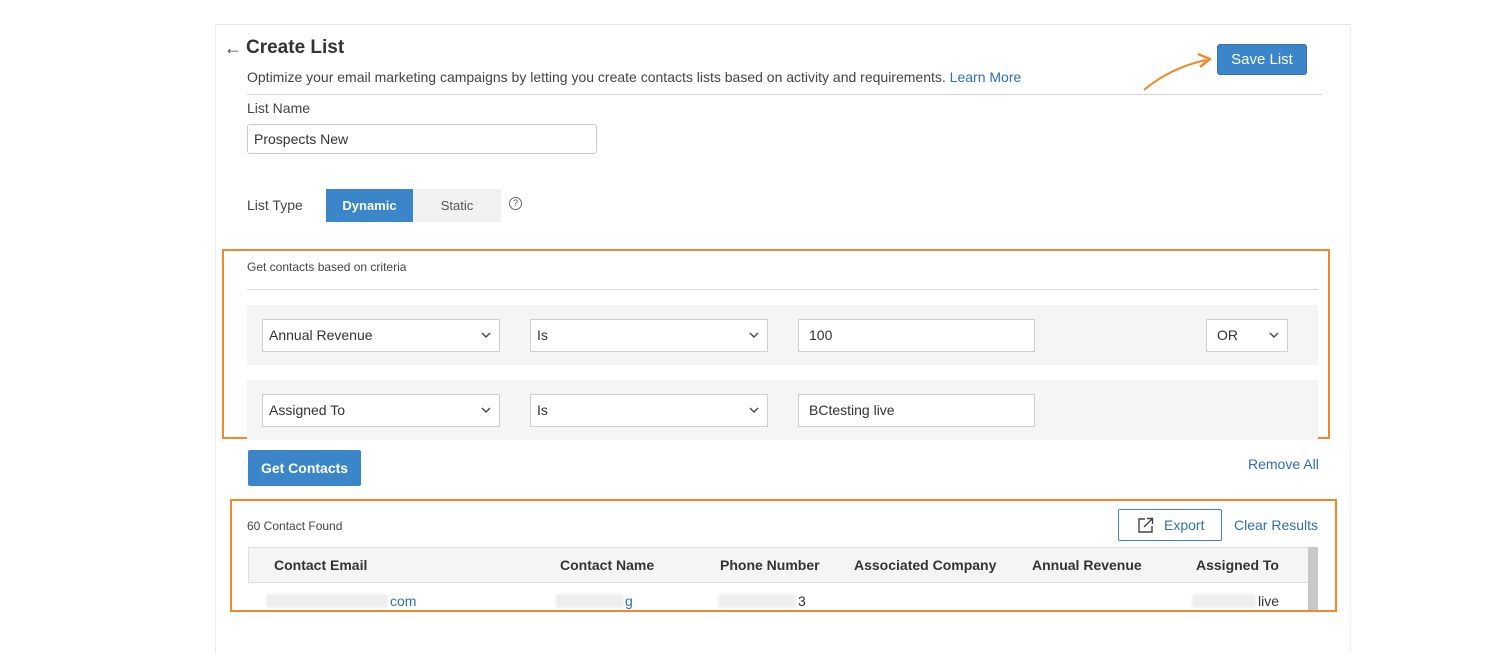 This screenshot has width=1500, height=654. Describe the element at coordinates (784, 94) in the screenshot. I see `header-divider` at that location.